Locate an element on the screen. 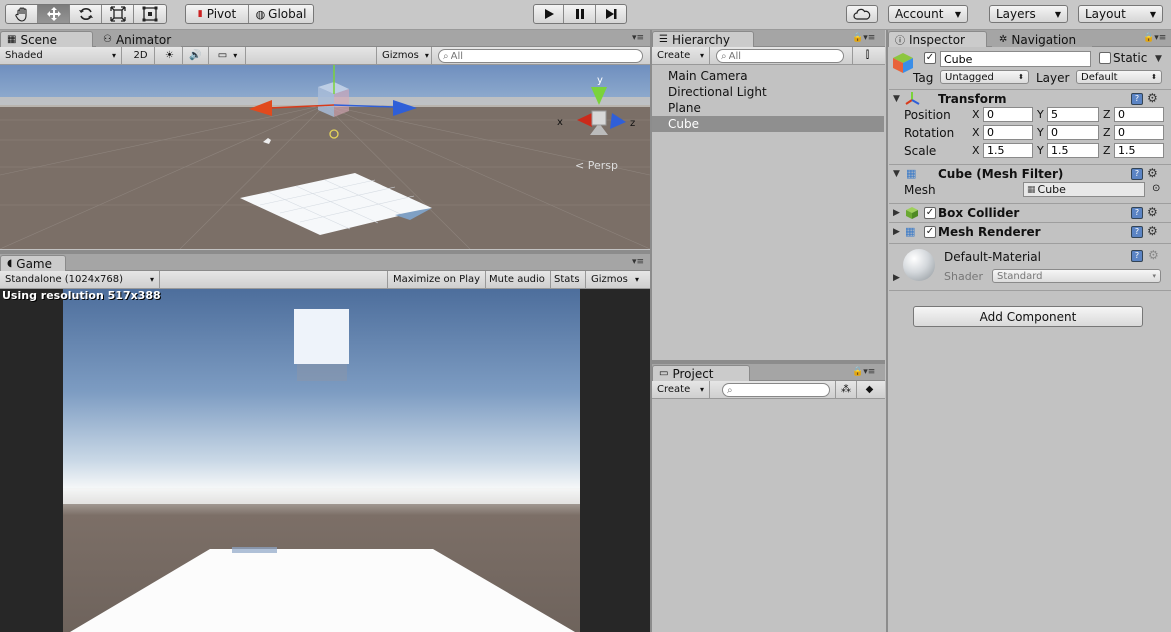 This screenshot has width=1171, height=632. position-x-input is located at coordinates (1009, 114).